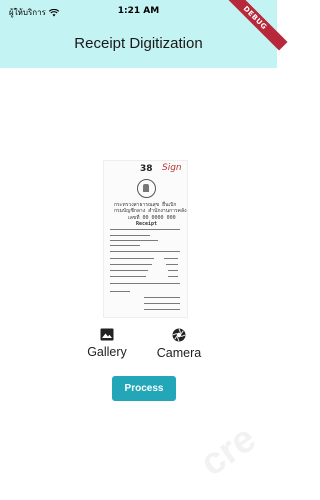 The image size is (320, 500). I want to click on page-title: Receipt Digitization, so click(138, 43).